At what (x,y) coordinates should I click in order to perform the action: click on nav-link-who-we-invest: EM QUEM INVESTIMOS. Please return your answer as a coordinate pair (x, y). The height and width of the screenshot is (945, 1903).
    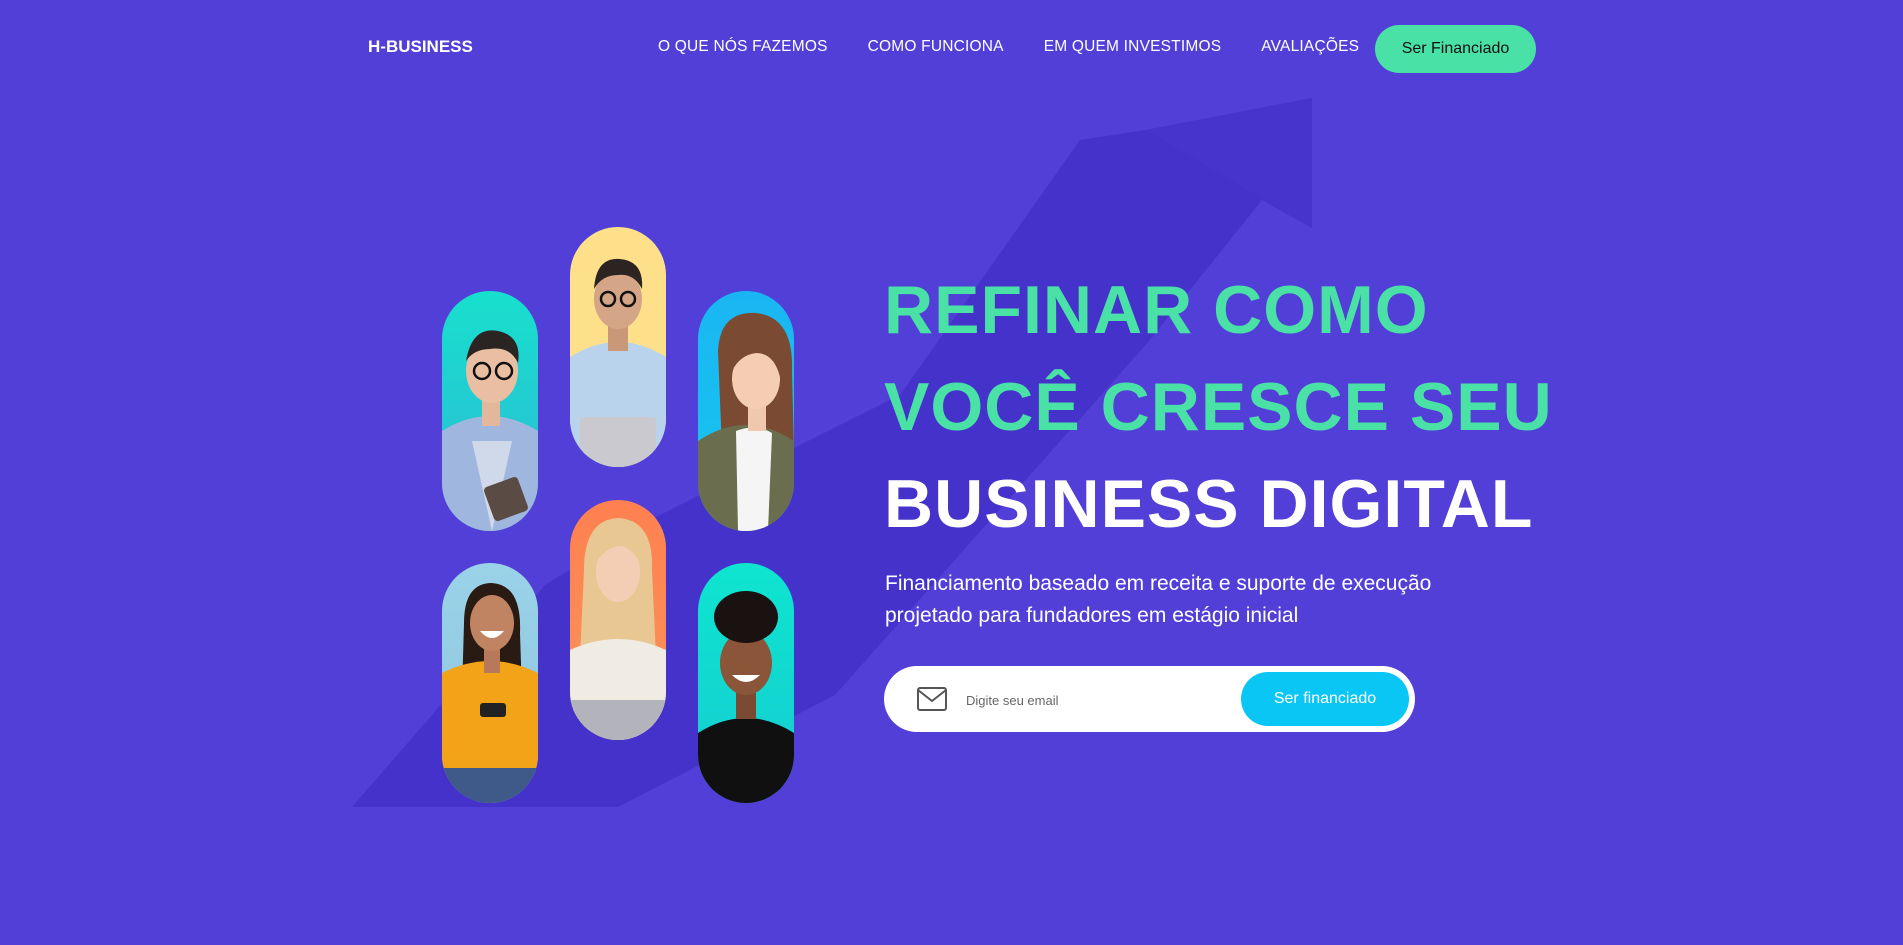
    Looking at the image, I should click on (1133, 47).